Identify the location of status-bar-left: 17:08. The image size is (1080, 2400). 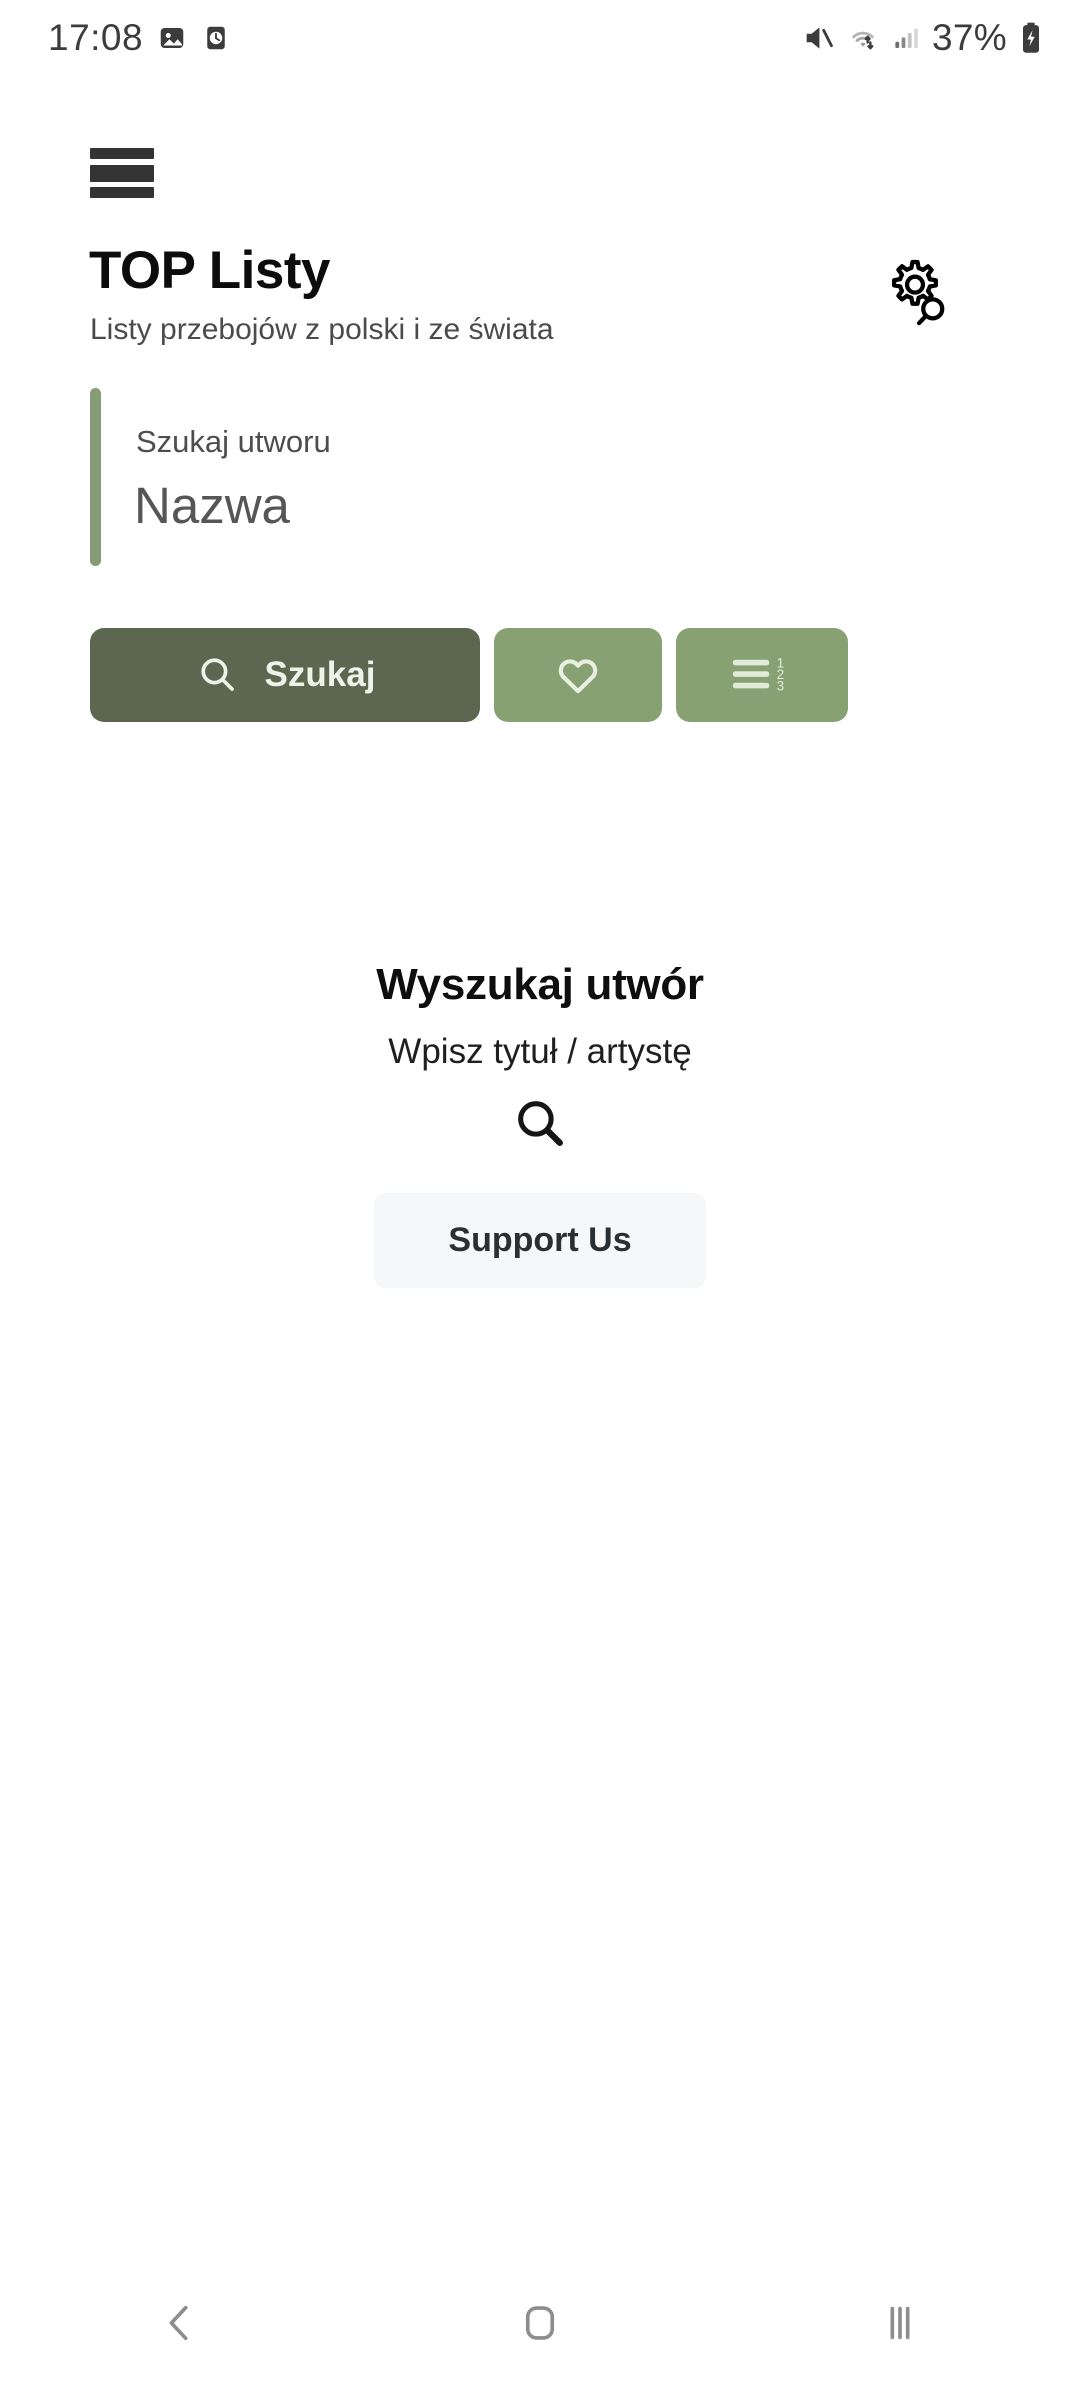
(139, 38).